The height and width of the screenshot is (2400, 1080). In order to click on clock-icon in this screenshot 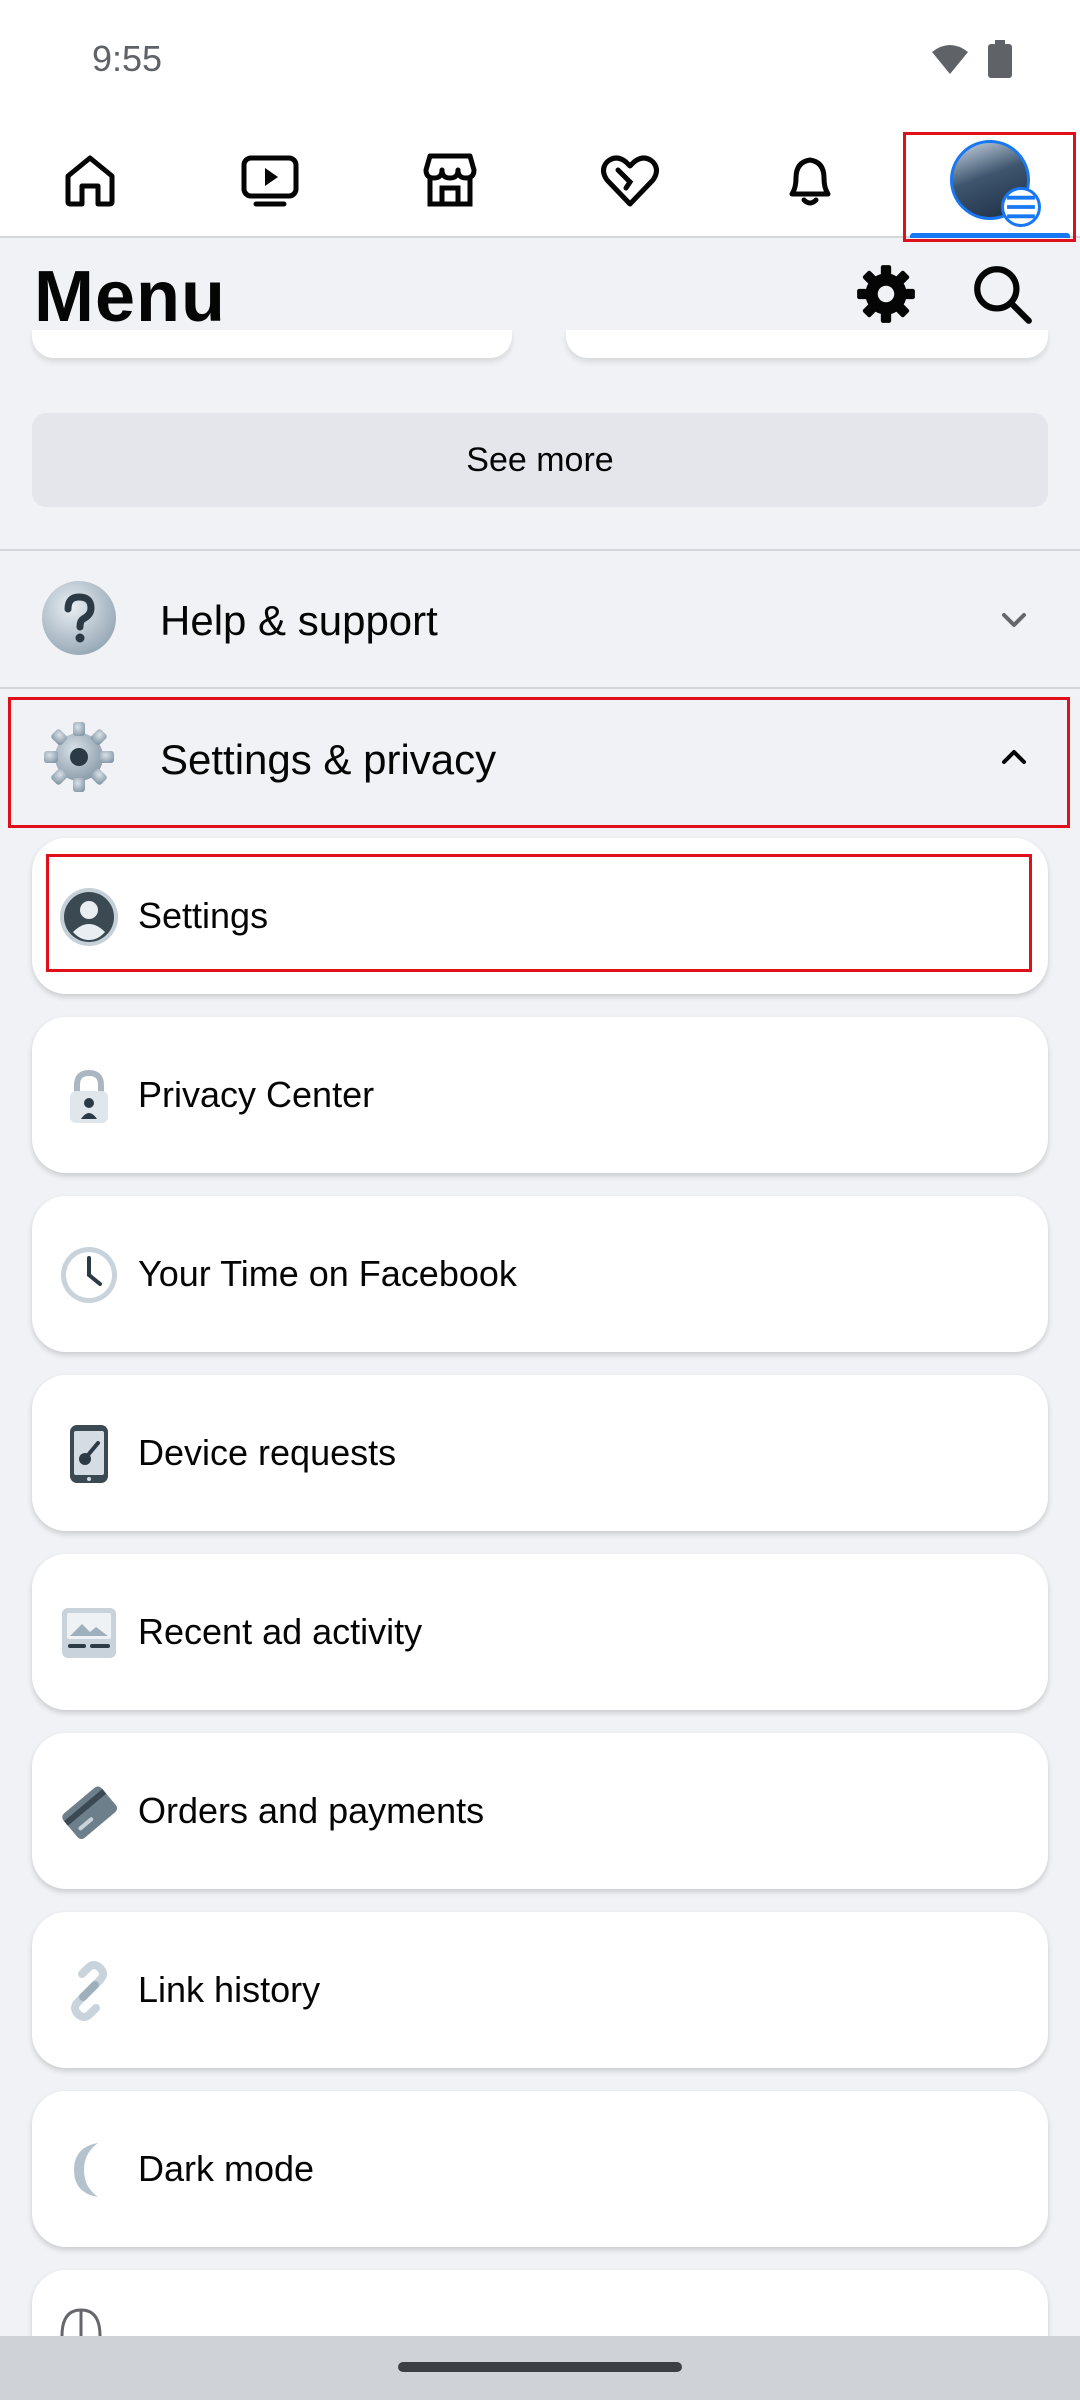, I will do `click(89, 1275)`.